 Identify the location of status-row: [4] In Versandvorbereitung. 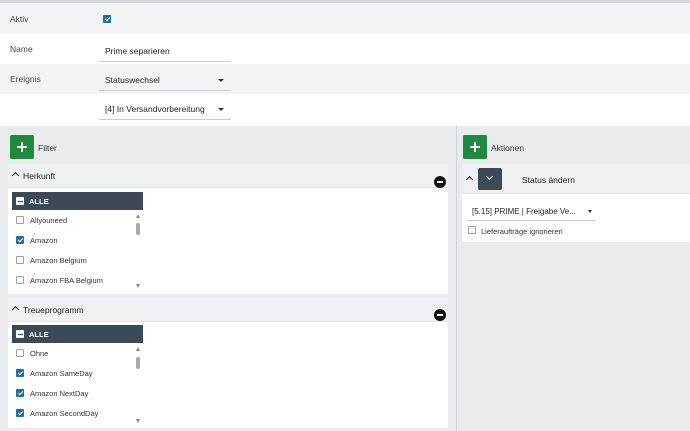
(345, 109).